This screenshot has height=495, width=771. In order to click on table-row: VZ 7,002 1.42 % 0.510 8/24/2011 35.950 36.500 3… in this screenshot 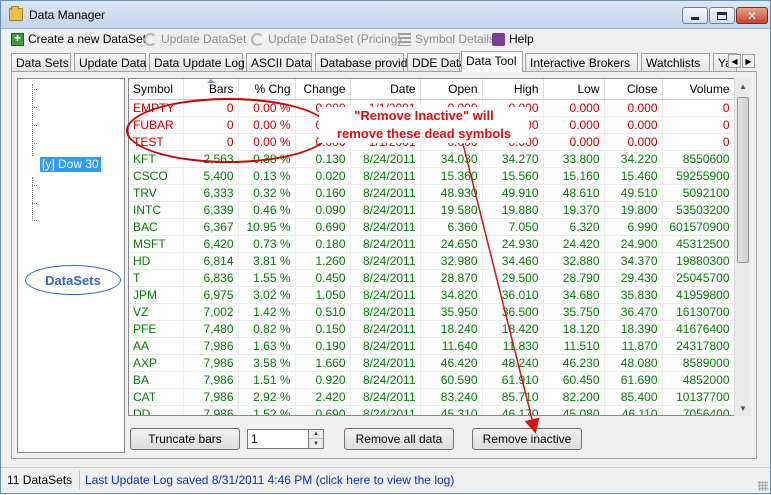, I will do `click(432, 312)`.